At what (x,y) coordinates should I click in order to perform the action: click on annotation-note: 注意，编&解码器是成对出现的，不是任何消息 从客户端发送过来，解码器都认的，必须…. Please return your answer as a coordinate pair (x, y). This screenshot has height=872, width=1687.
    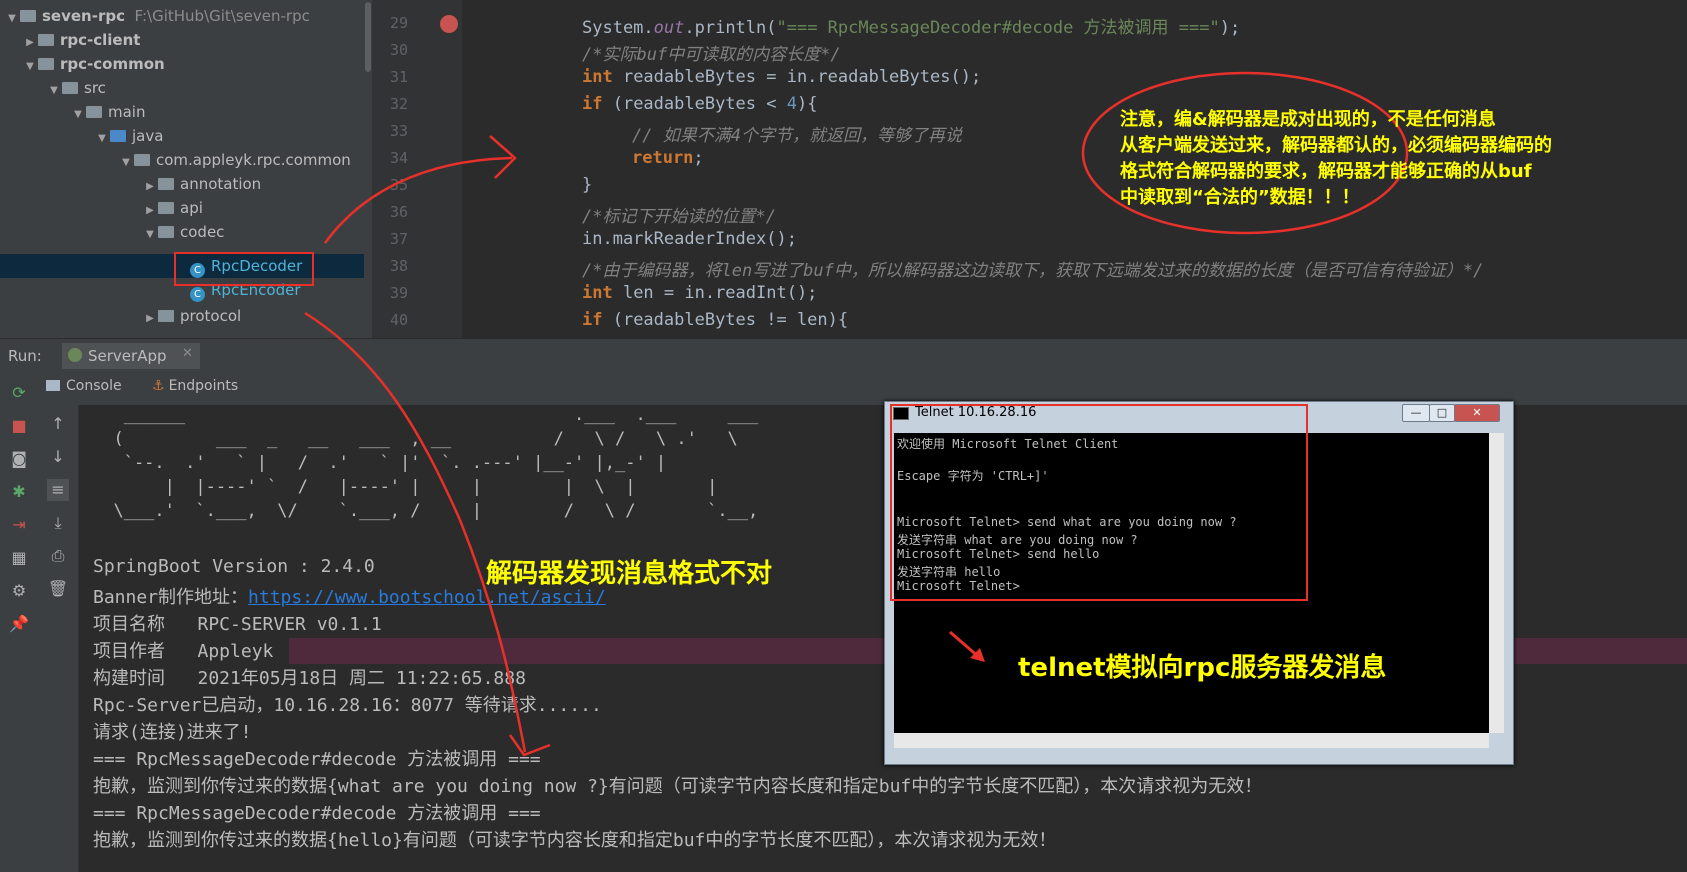
    Looking at the image, I should click on (1336, 158).